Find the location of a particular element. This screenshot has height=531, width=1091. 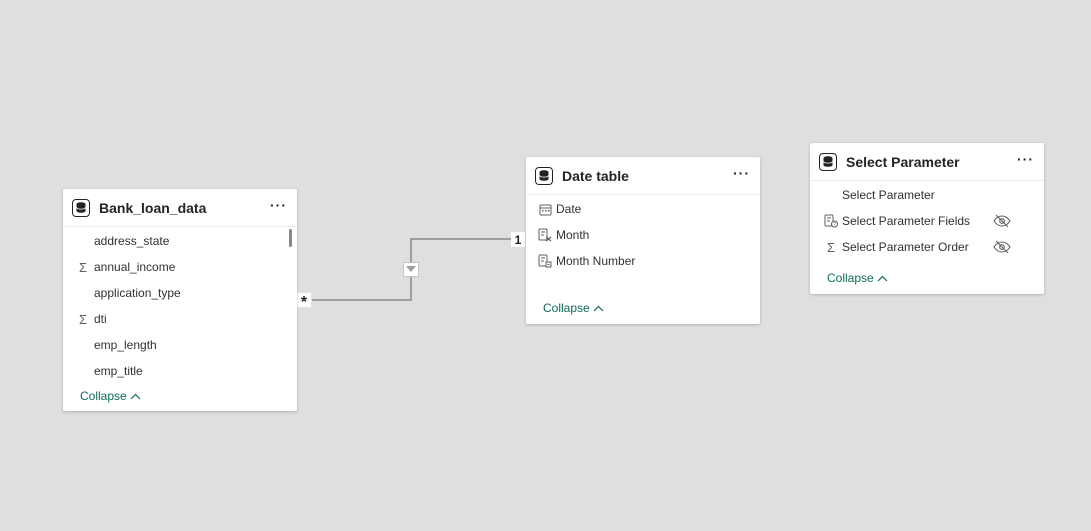

table-card-header: Select Parameter ··· is located at coordinates (927, 162).